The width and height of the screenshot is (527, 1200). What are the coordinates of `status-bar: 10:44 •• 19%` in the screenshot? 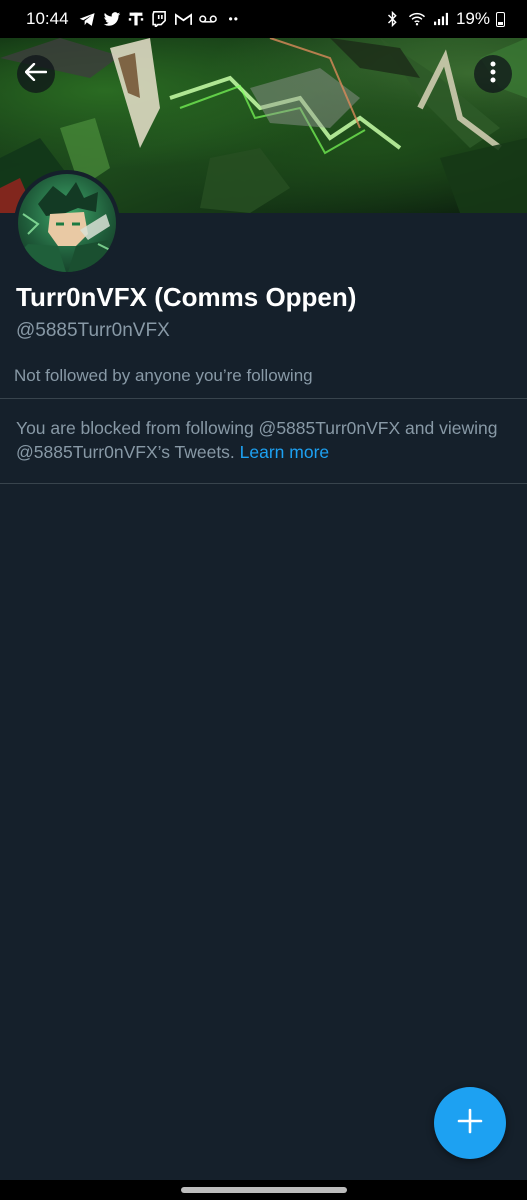 It's located at (263, 19).